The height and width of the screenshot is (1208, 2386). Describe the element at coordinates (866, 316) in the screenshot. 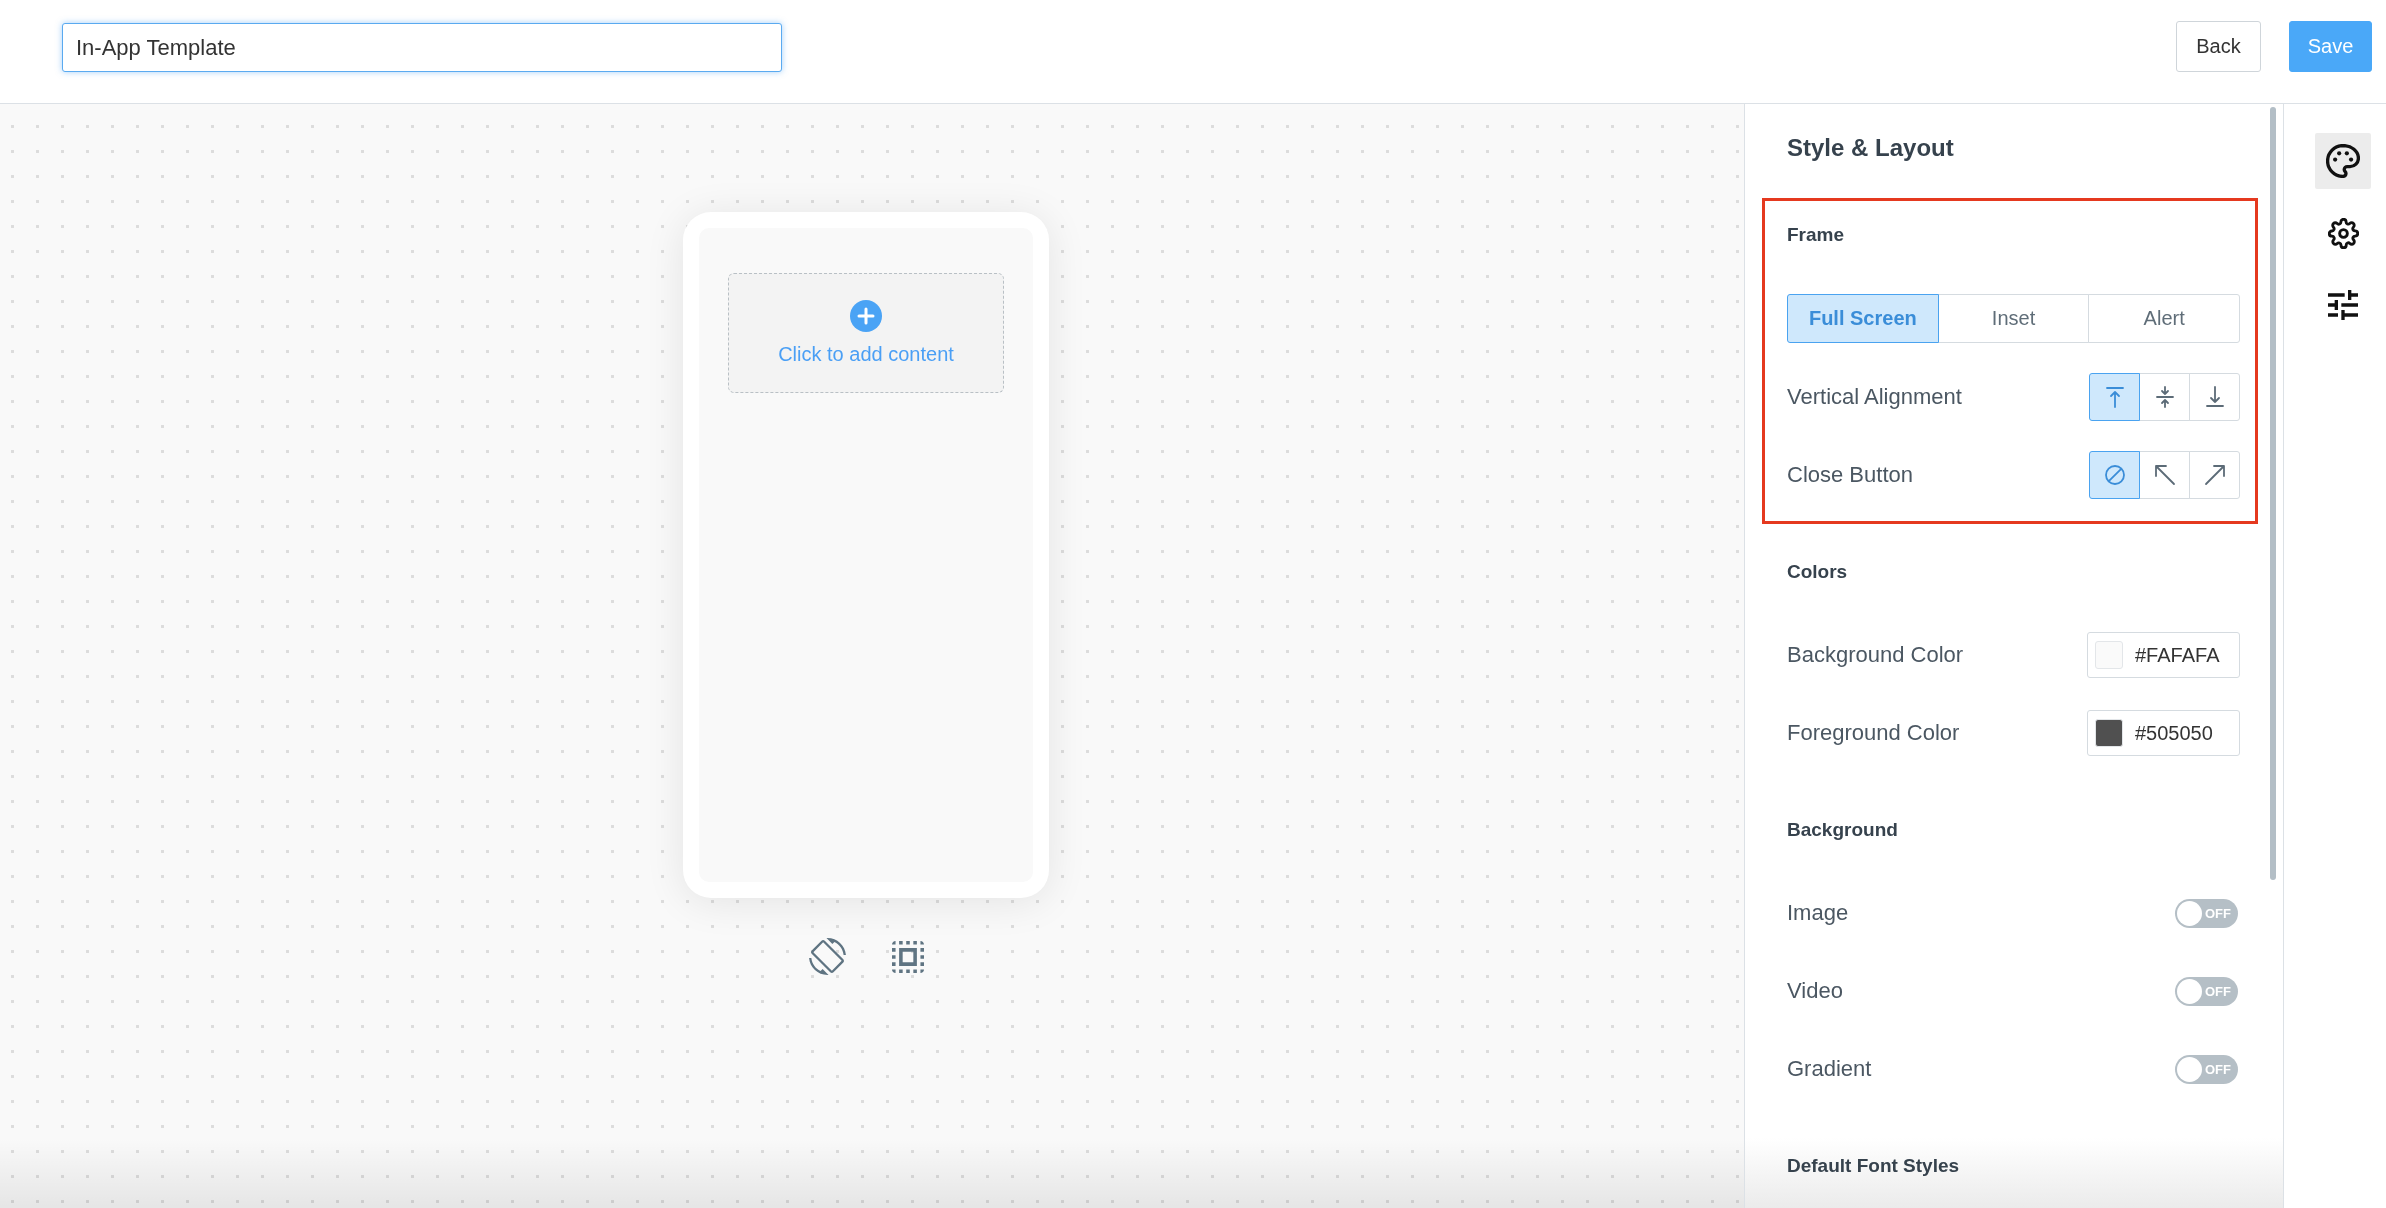

I see `plus-icon` at that location.